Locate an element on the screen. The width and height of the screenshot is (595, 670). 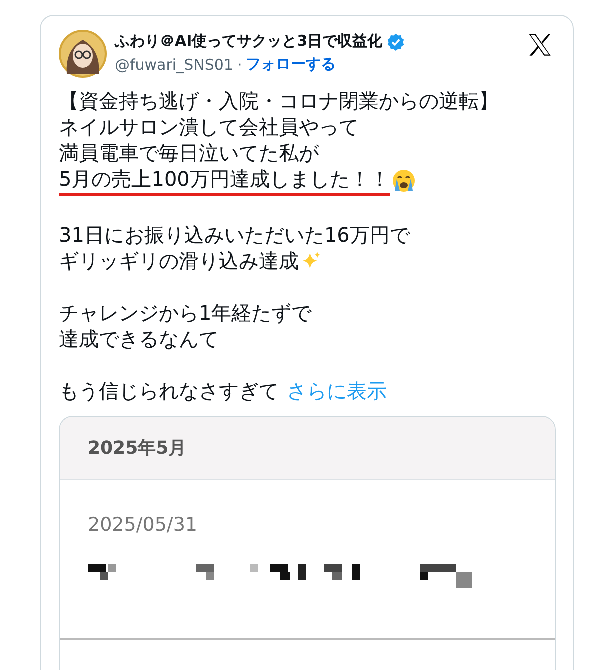
crying-face-icon is located at coordinates (404, 181).